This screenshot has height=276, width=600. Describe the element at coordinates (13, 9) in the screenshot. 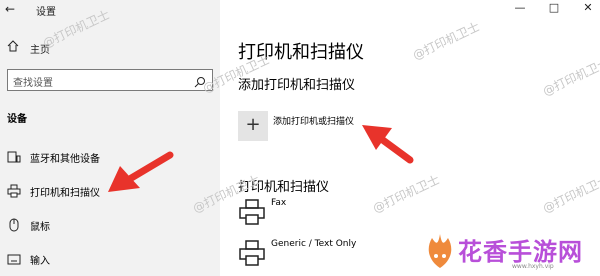

I see `back-arrow-icon: ←` at that location.